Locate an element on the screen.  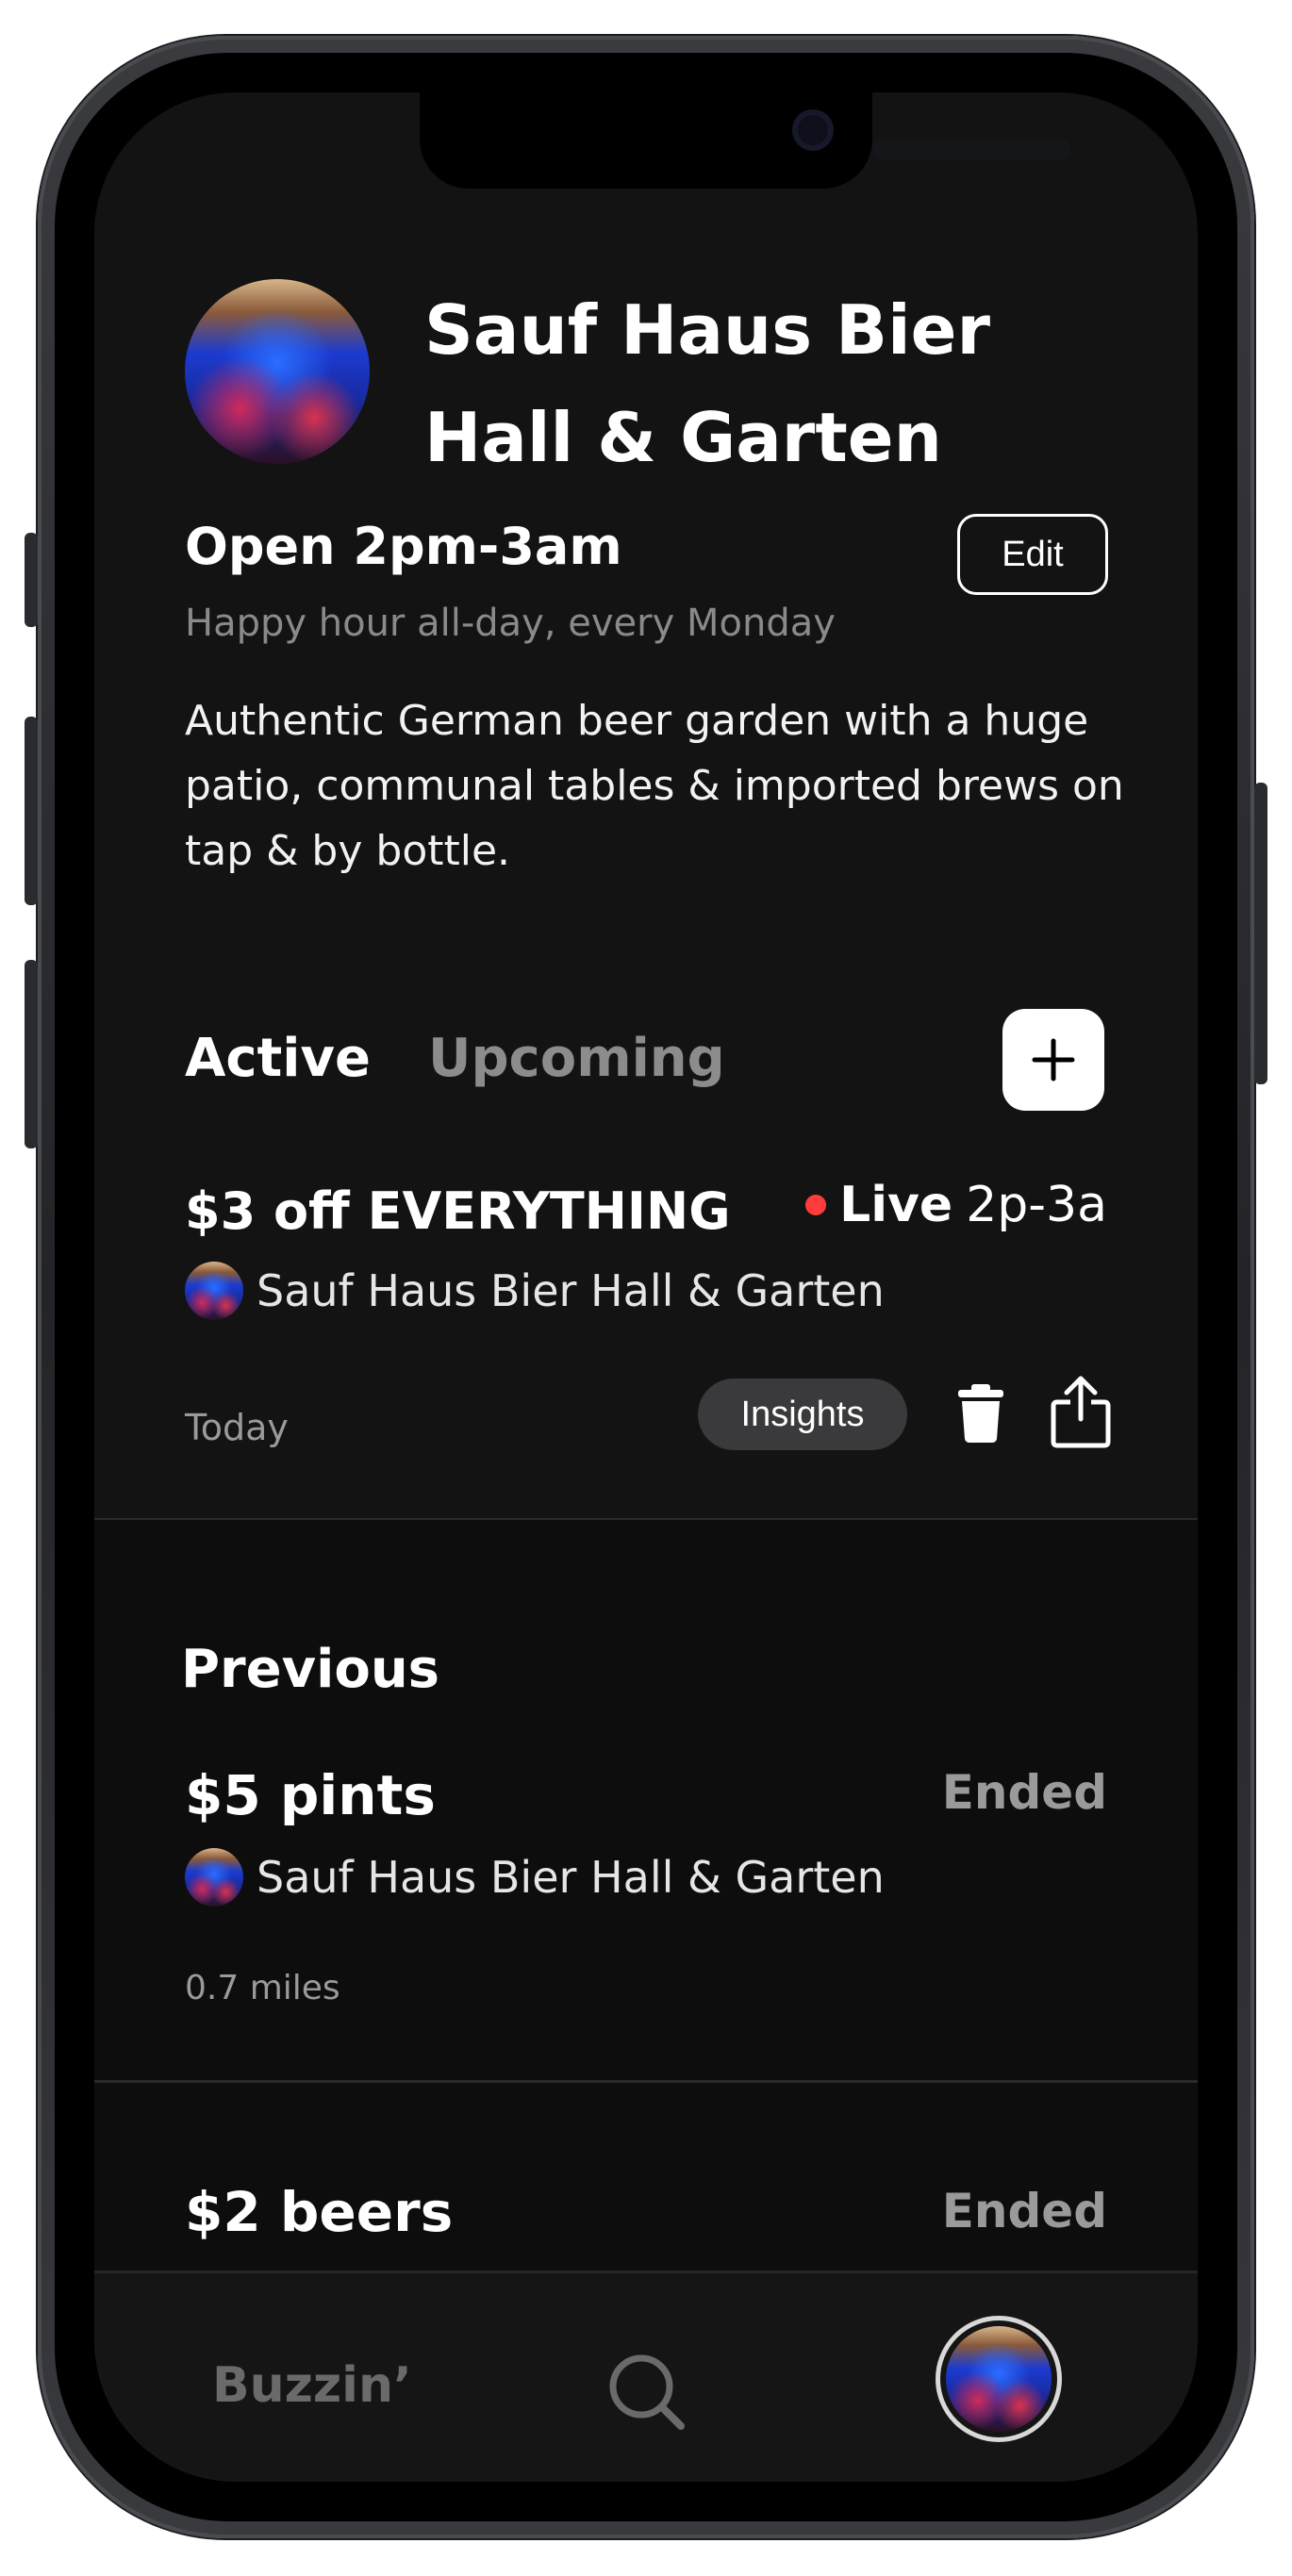
previous-item-title: $2 beers is located at coordinates (319, 2212).